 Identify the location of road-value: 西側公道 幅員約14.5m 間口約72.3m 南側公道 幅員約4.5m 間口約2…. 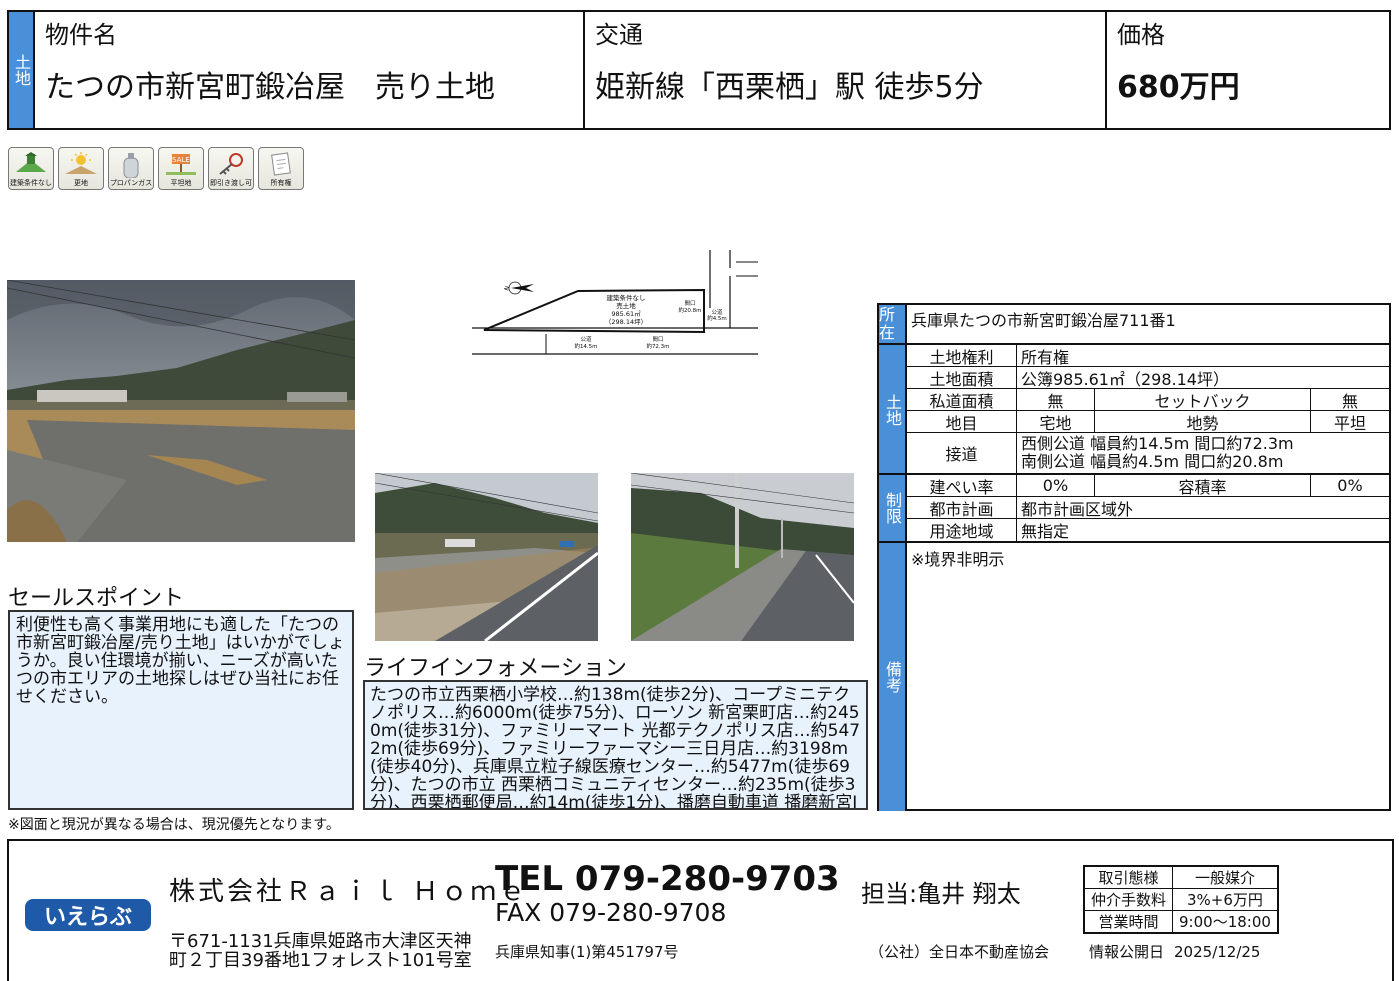
(1203, 453).